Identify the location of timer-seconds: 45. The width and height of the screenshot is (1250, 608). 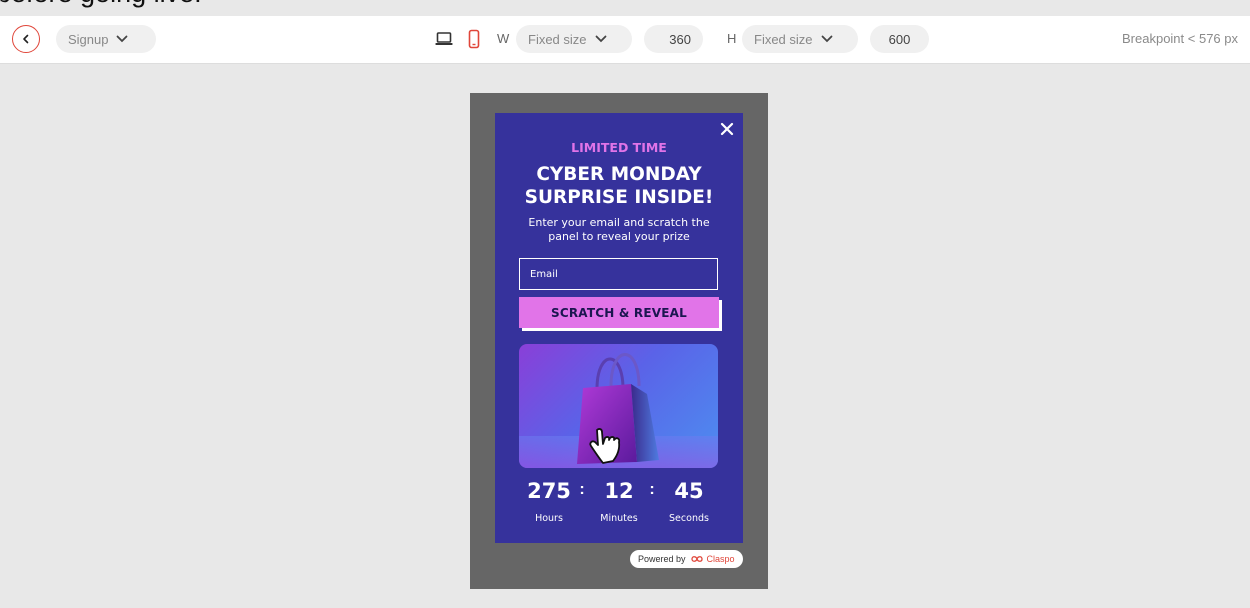
(689, 491).